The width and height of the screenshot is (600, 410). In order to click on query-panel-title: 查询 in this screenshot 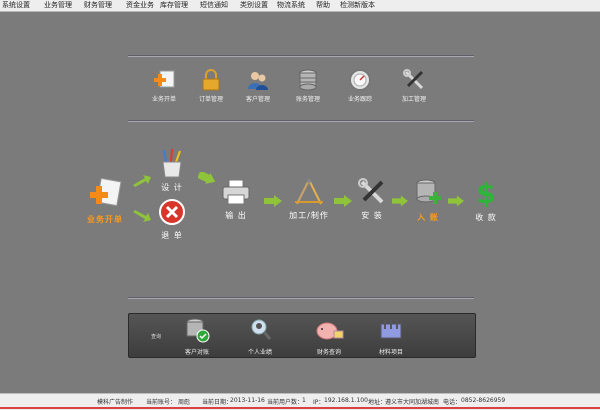, I will do `click(156, 337)`.